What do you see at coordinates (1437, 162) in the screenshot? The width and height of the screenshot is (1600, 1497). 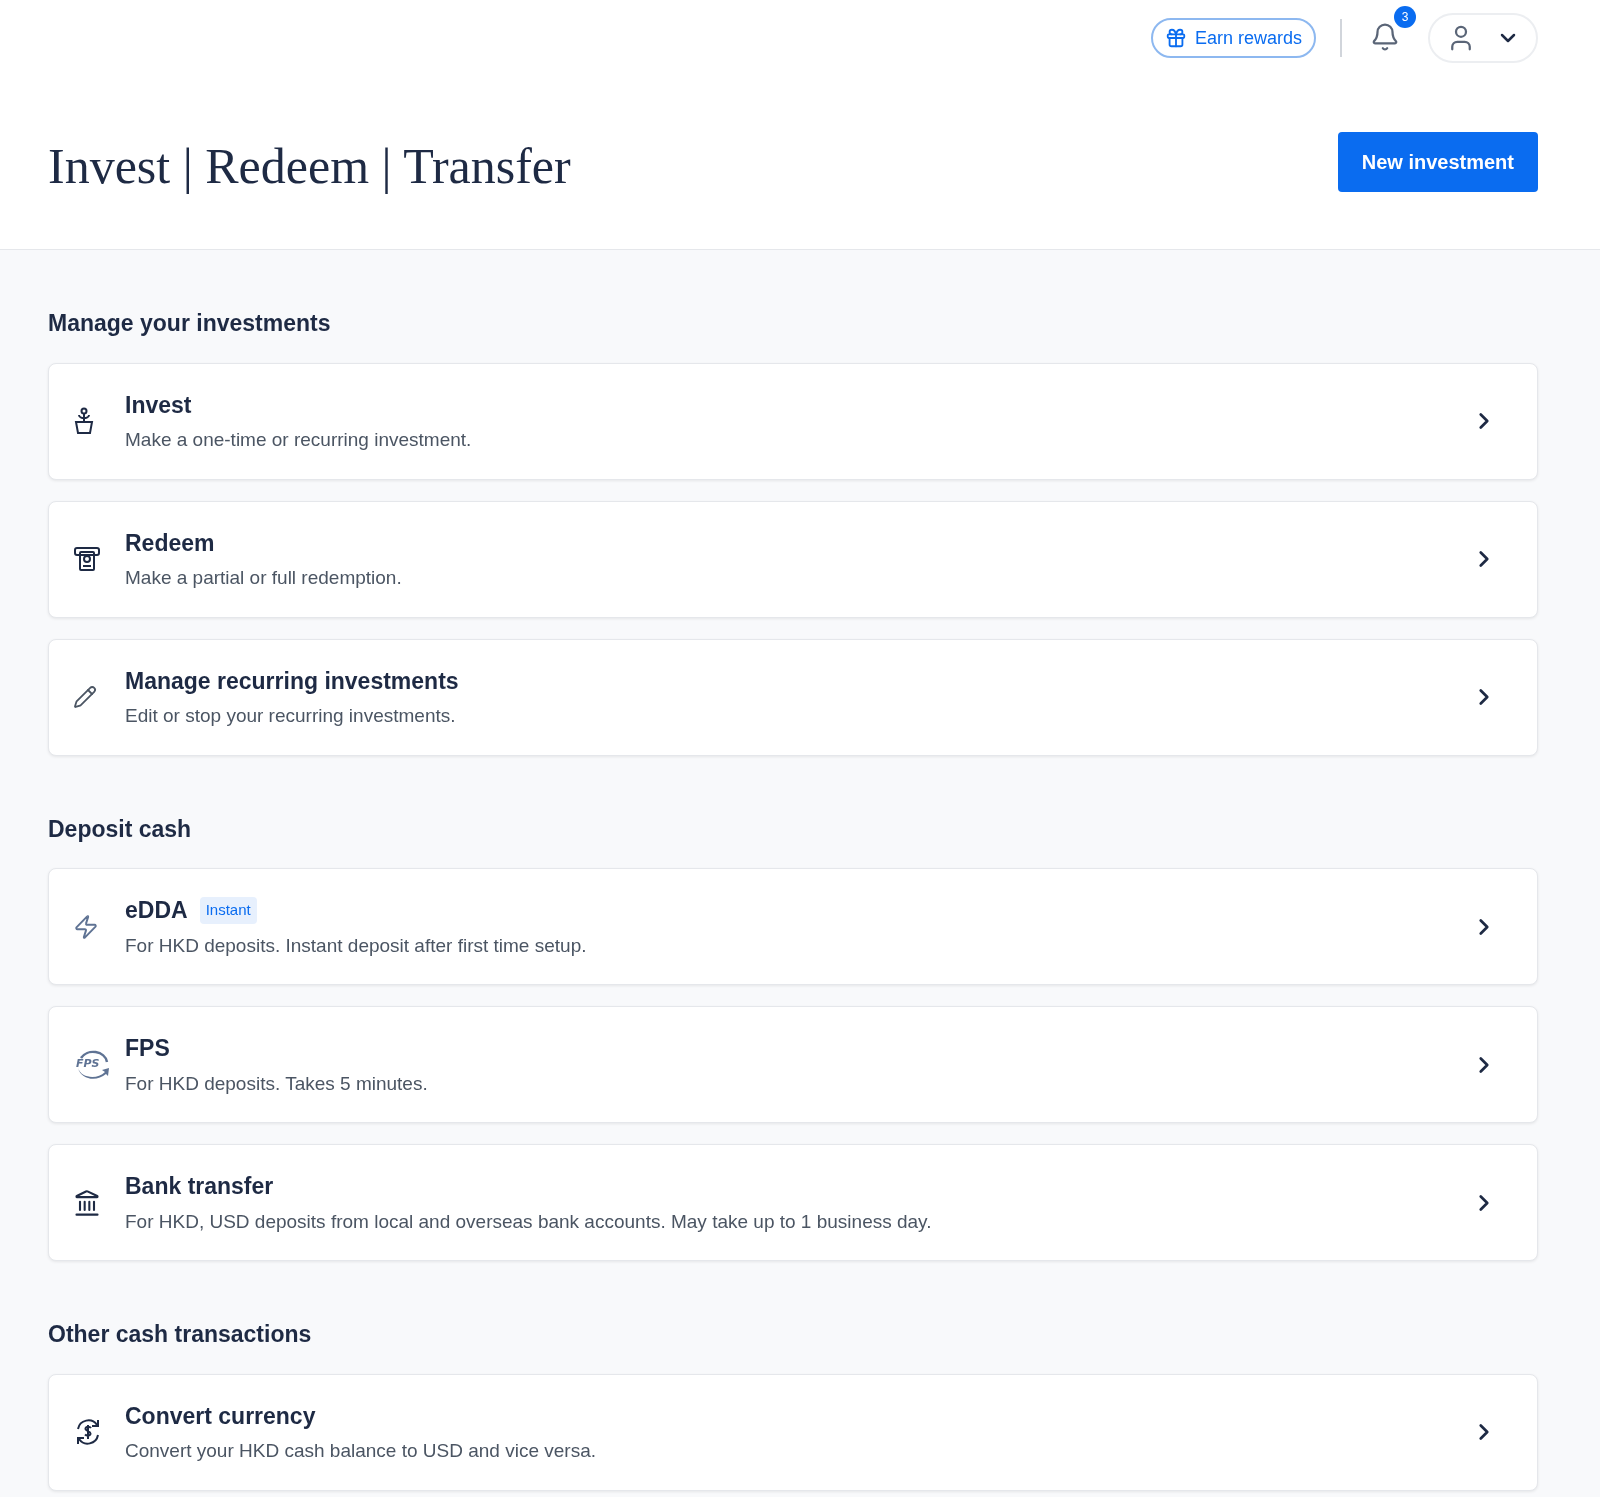 I see `new-investment-button: New investment` at bounding box center [1437, 162].